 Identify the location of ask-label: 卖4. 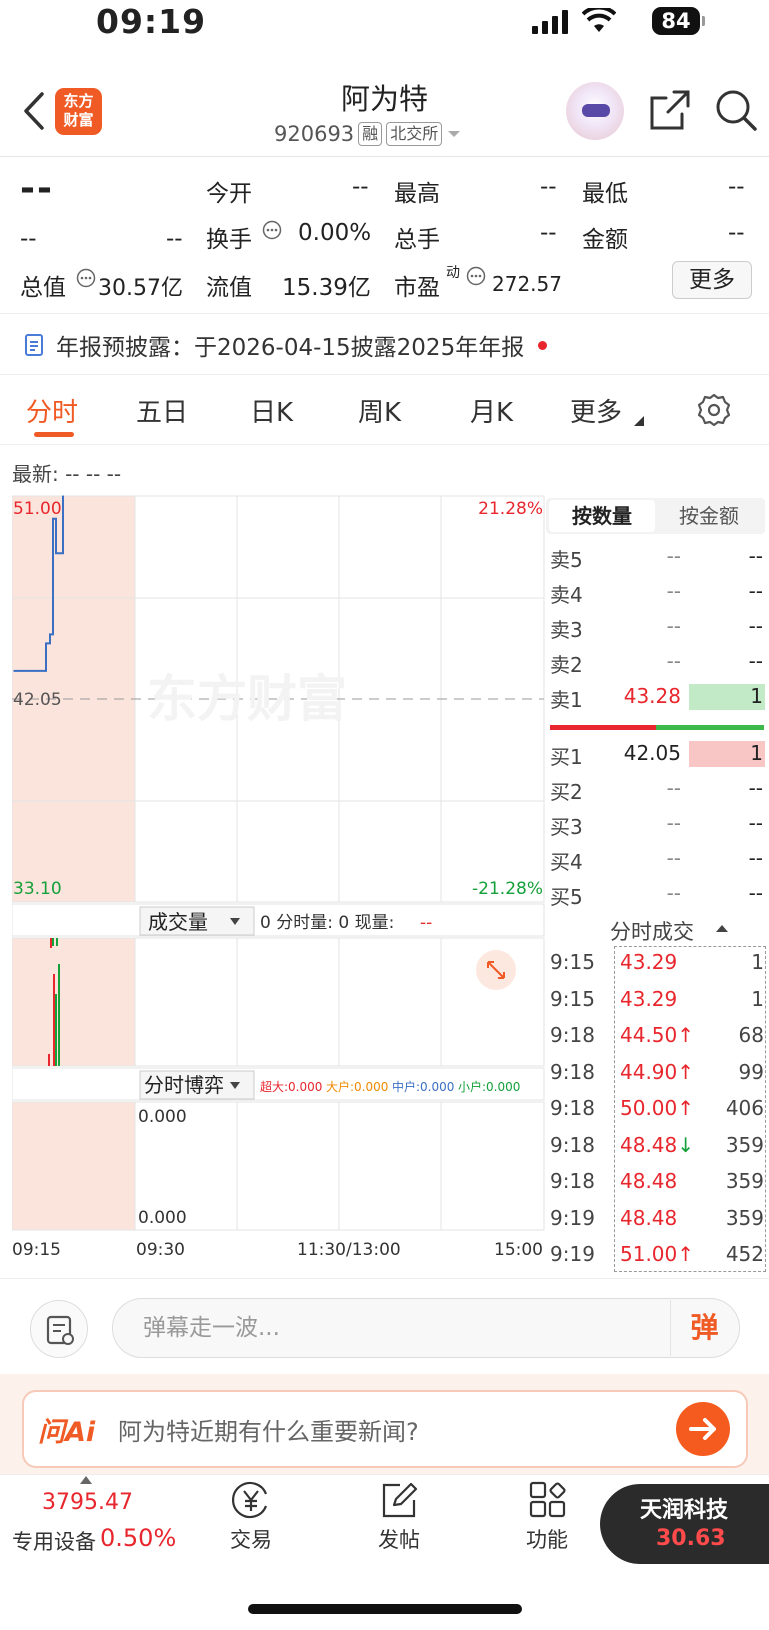
(566, 595).